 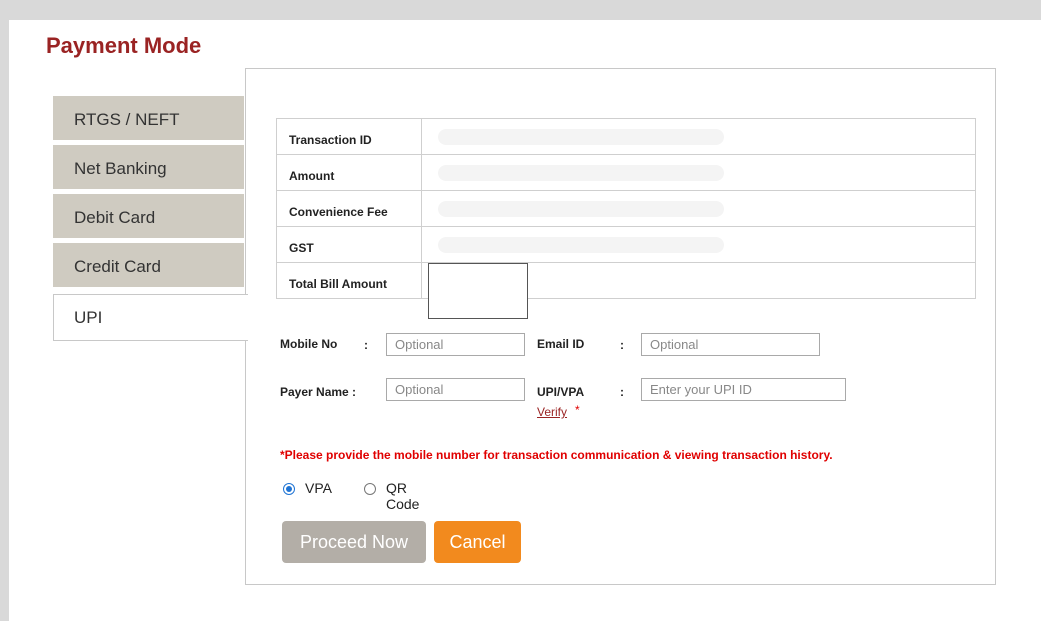 I want to click on amount-label: Amount, so click(x=349, y=172).